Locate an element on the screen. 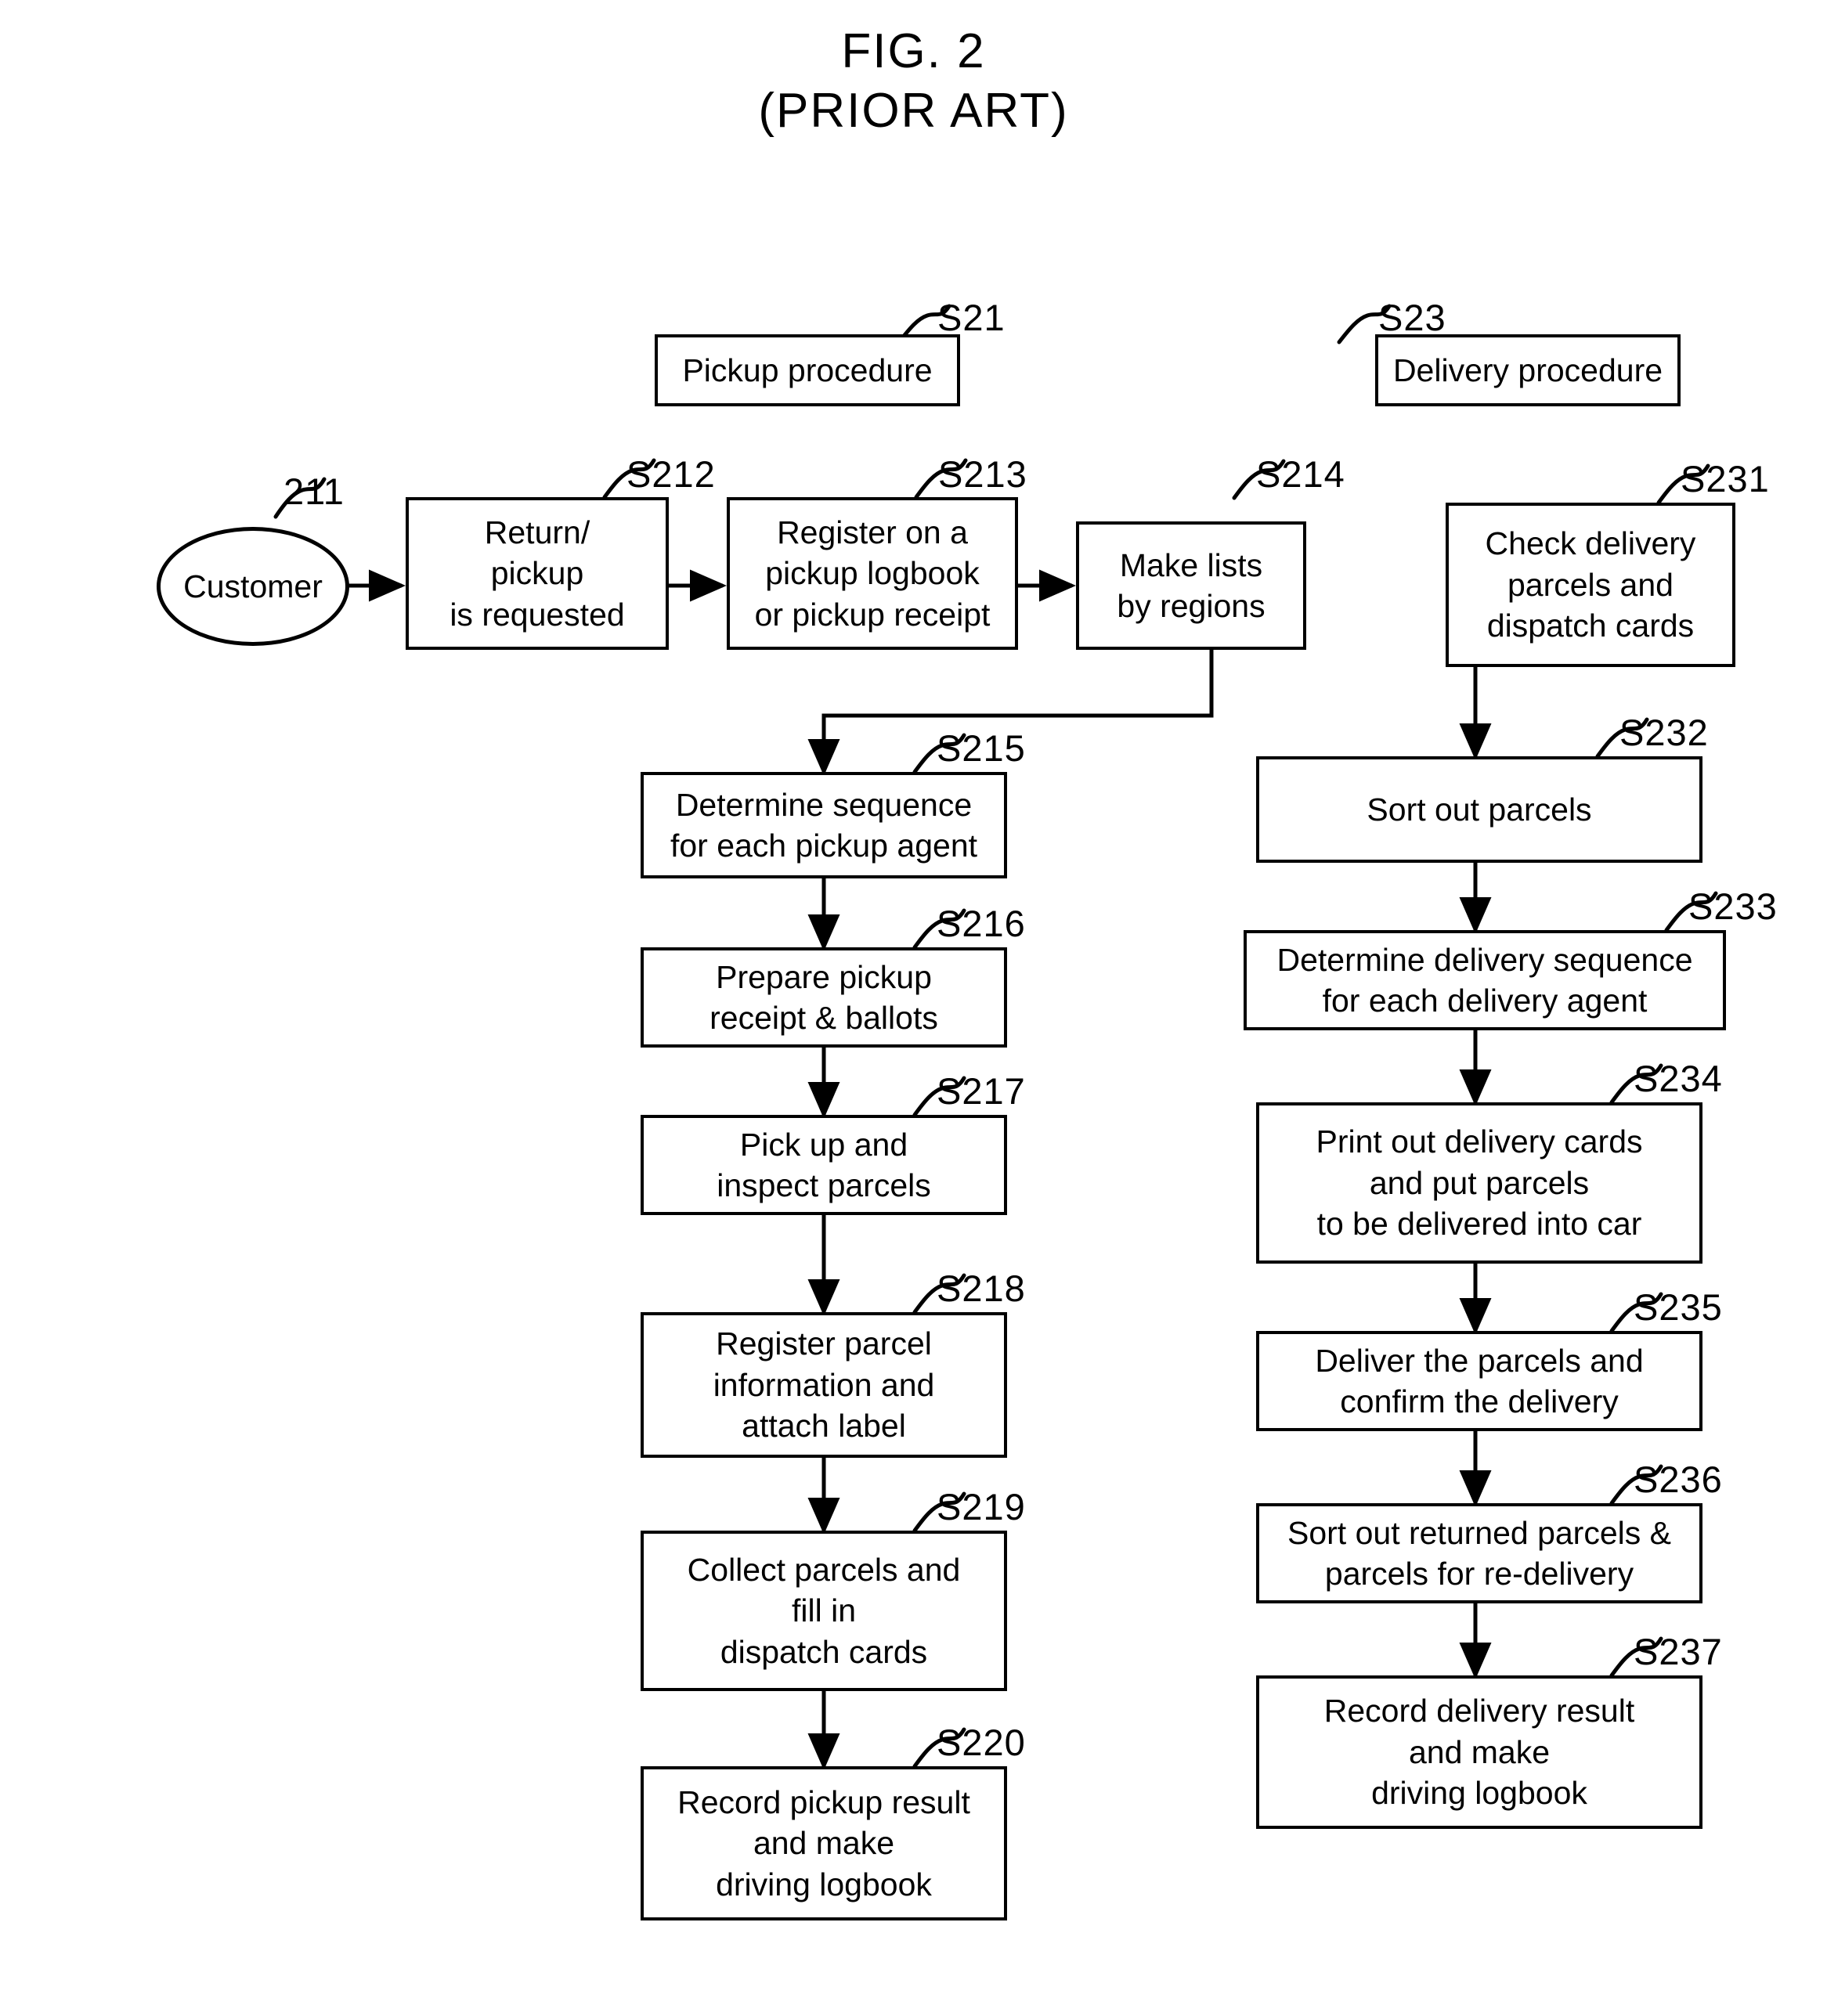 Image resolution: width=1827 pixels, height=2016 pixels. header-label-delivery-procedure: Delivery procedure is located at coordinates (1527, 370).